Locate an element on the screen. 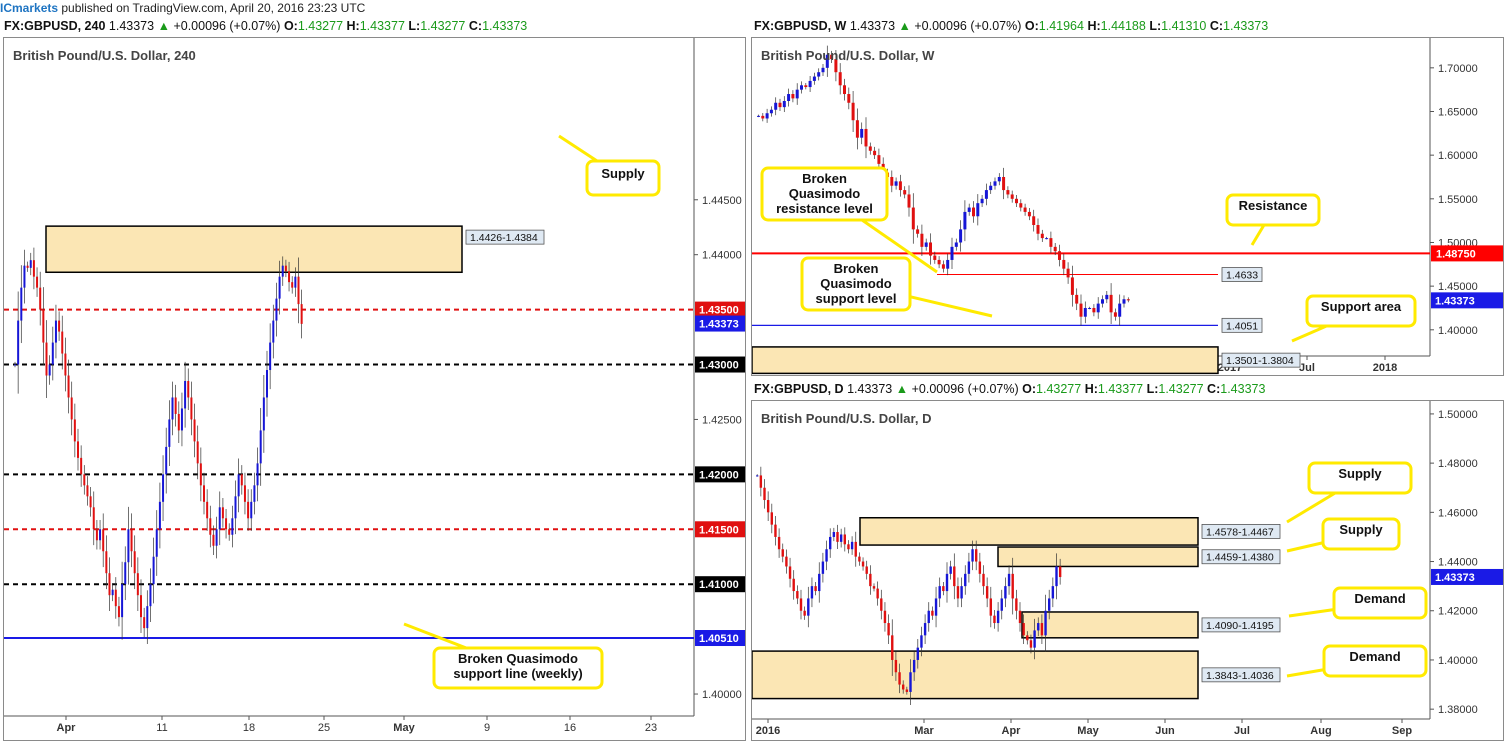 This screenshot has height=741, width=1508. h4-callout-text: support line (weekly) is located at coordinates (517, 673).